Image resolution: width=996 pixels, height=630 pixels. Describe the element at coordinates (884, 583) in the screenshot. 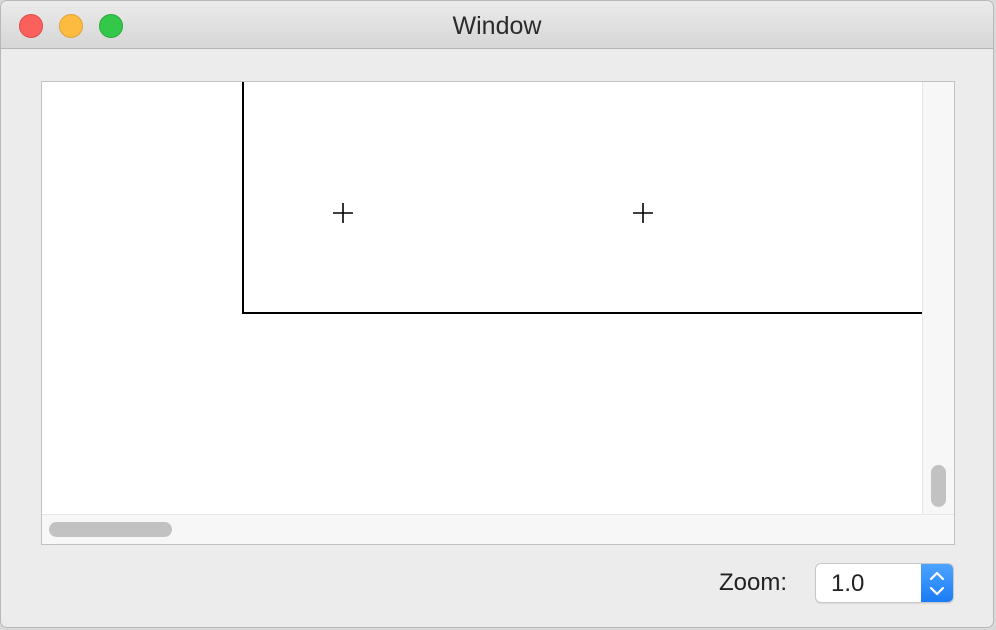

I see `zoom-combo-box: 1.0` at that location.